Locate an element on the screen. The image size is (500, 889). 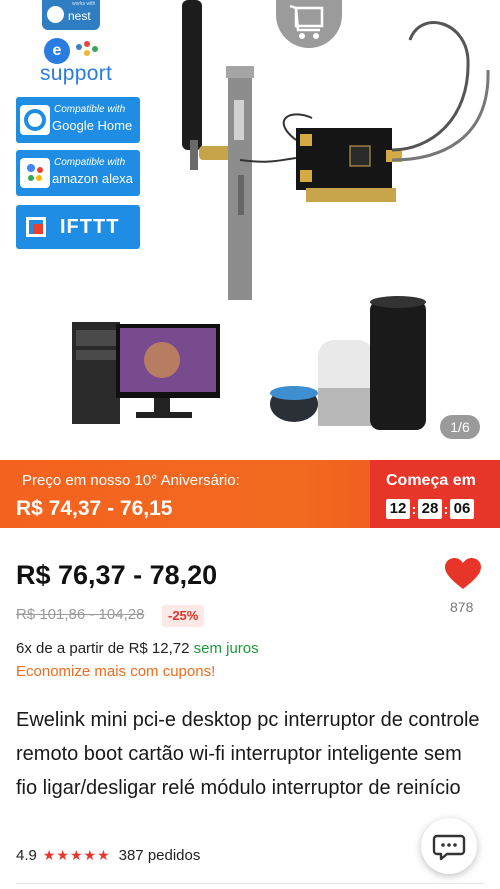
discount-badge: -25% is located at coordinates (183, 616).